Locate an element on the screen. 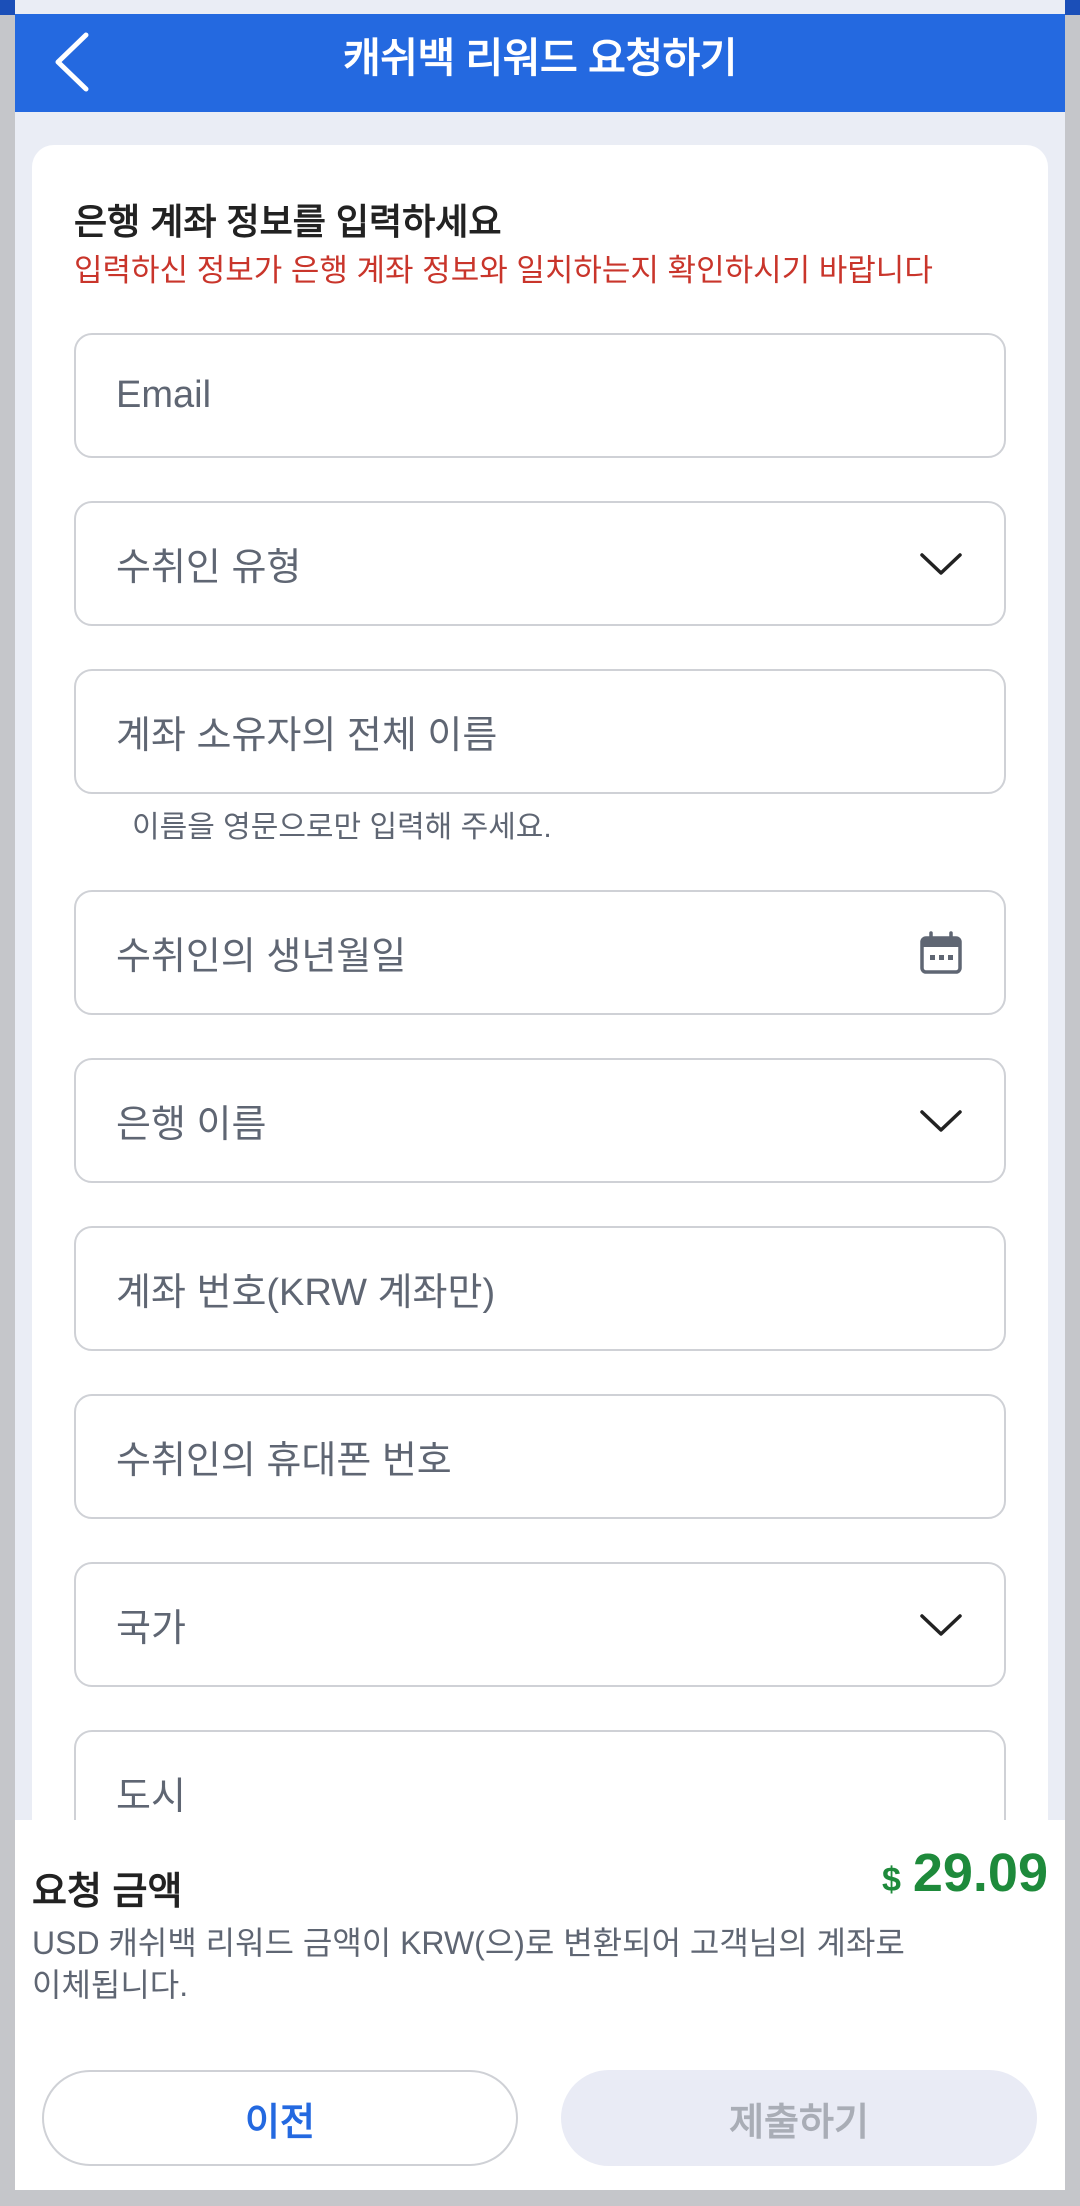 This screenshot has height=2206, width=1080. account-number-field: 계좌 번호(KRW 계좌만) is located at coordinates (540, 1288).